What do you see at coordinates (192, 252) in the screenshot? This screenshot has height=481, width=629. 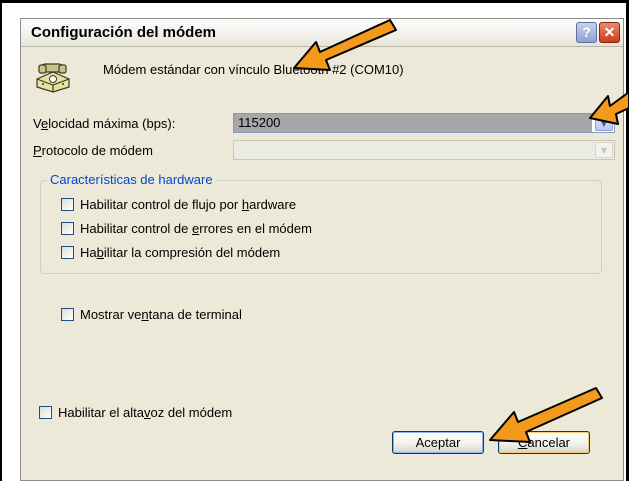 I see `compression-label-post: ilitar la compresión del módem` at bounding box center [192, 252].